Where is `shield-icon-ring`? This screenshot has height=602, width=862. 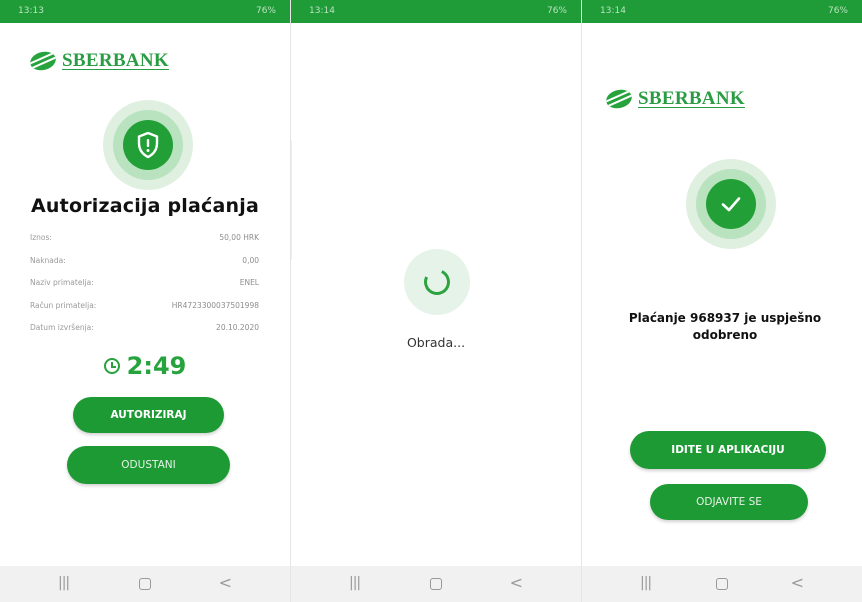 shield-icon-ring is located at coordinates (148, 145).